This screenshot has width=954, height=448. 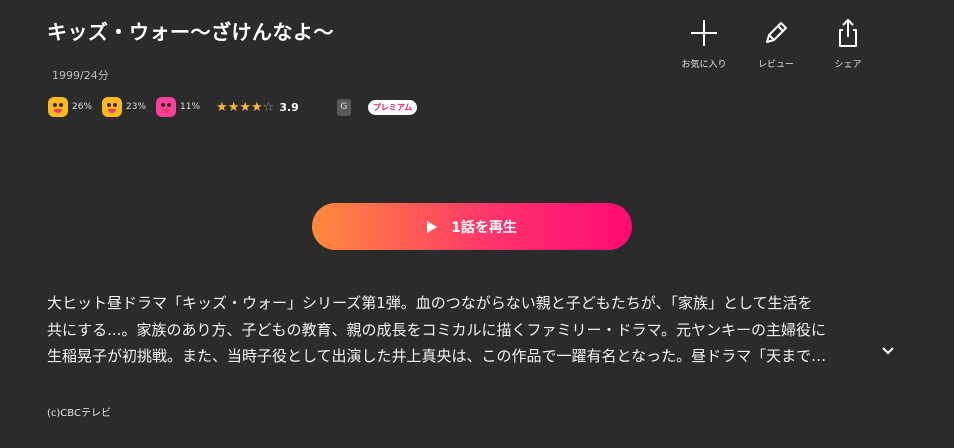 What do you see at coordinates (484, 227) in the screenshot?
I see `play-button-label: 1話を再生` at bounding box center [484, 227].